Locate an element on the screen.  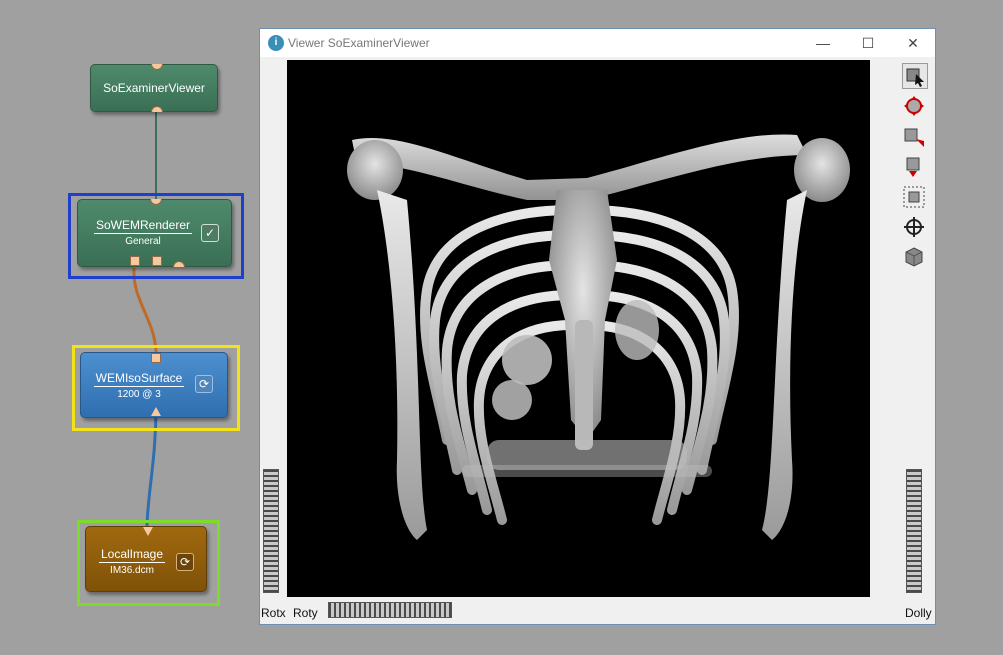
node-sowemrenderer: SoWEMRenderer General ✓ is located at coordinates (154, 233).